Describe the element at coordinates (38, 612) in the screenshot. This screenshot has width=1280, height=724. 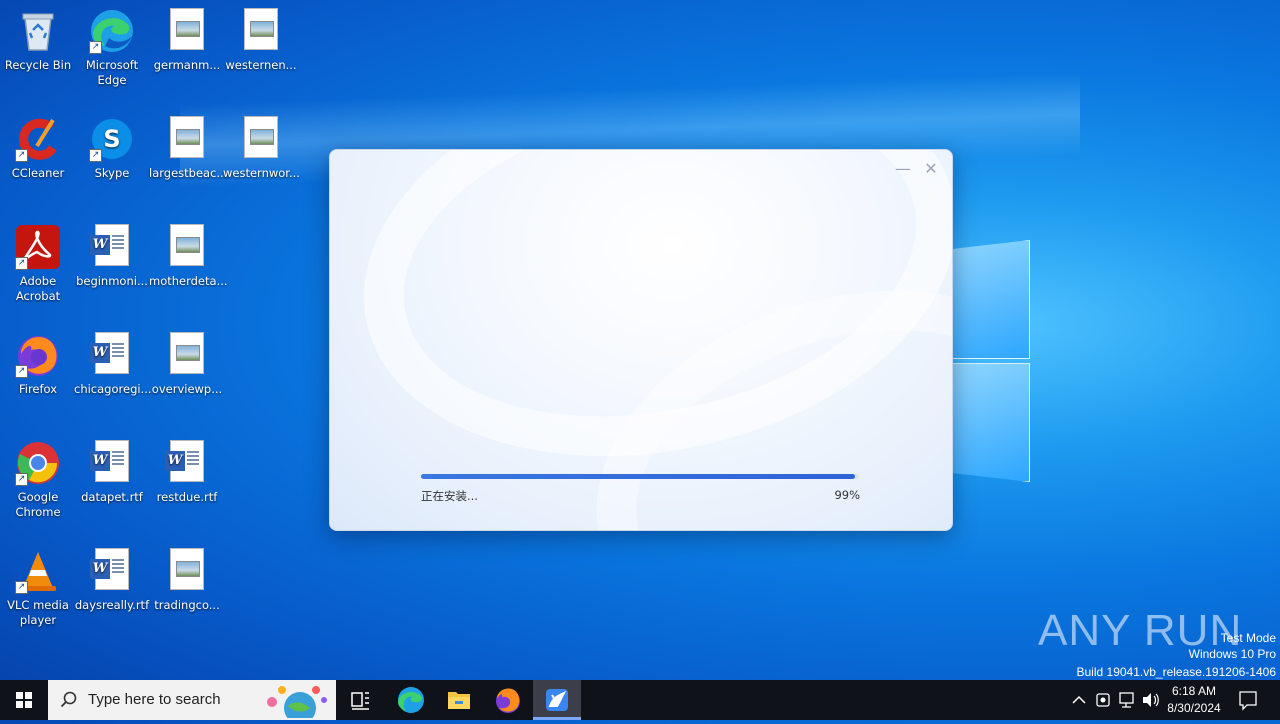
I see `desktop-icon-label: VLC media player` at that location.